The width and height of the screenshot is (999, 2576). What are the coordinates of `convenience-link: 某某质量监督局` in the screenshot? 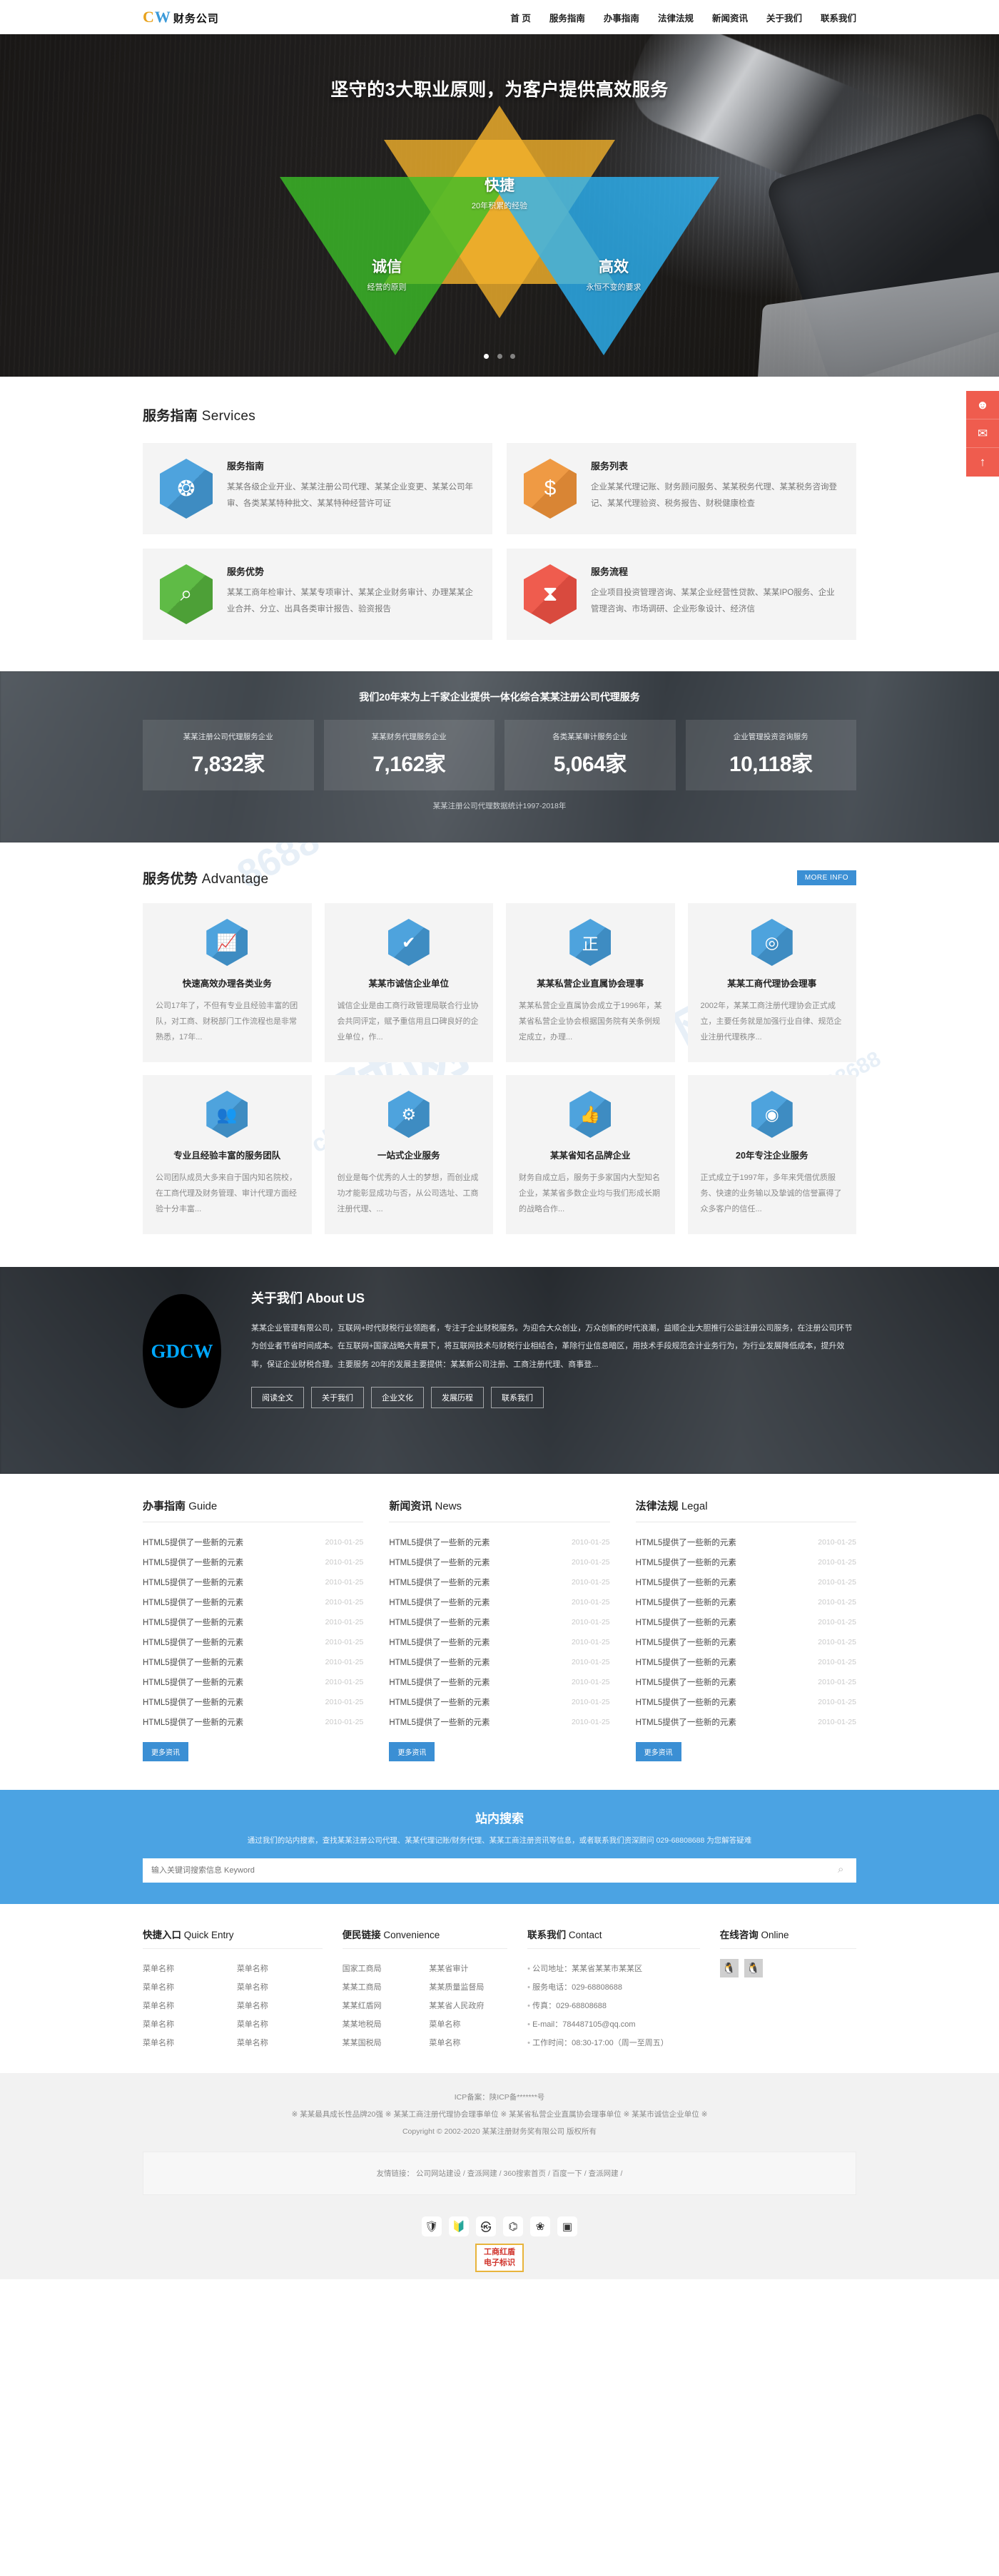 It's located at (468, 1986).